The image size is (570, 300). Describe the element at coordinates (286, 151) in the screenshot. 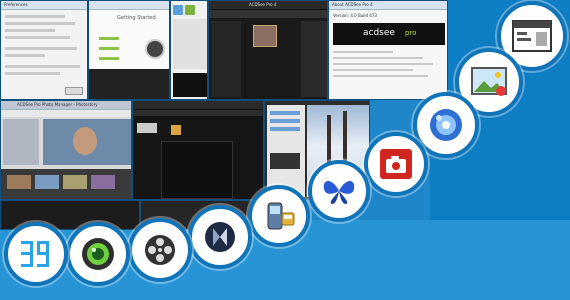

I see `adjustments-panel` at that location.